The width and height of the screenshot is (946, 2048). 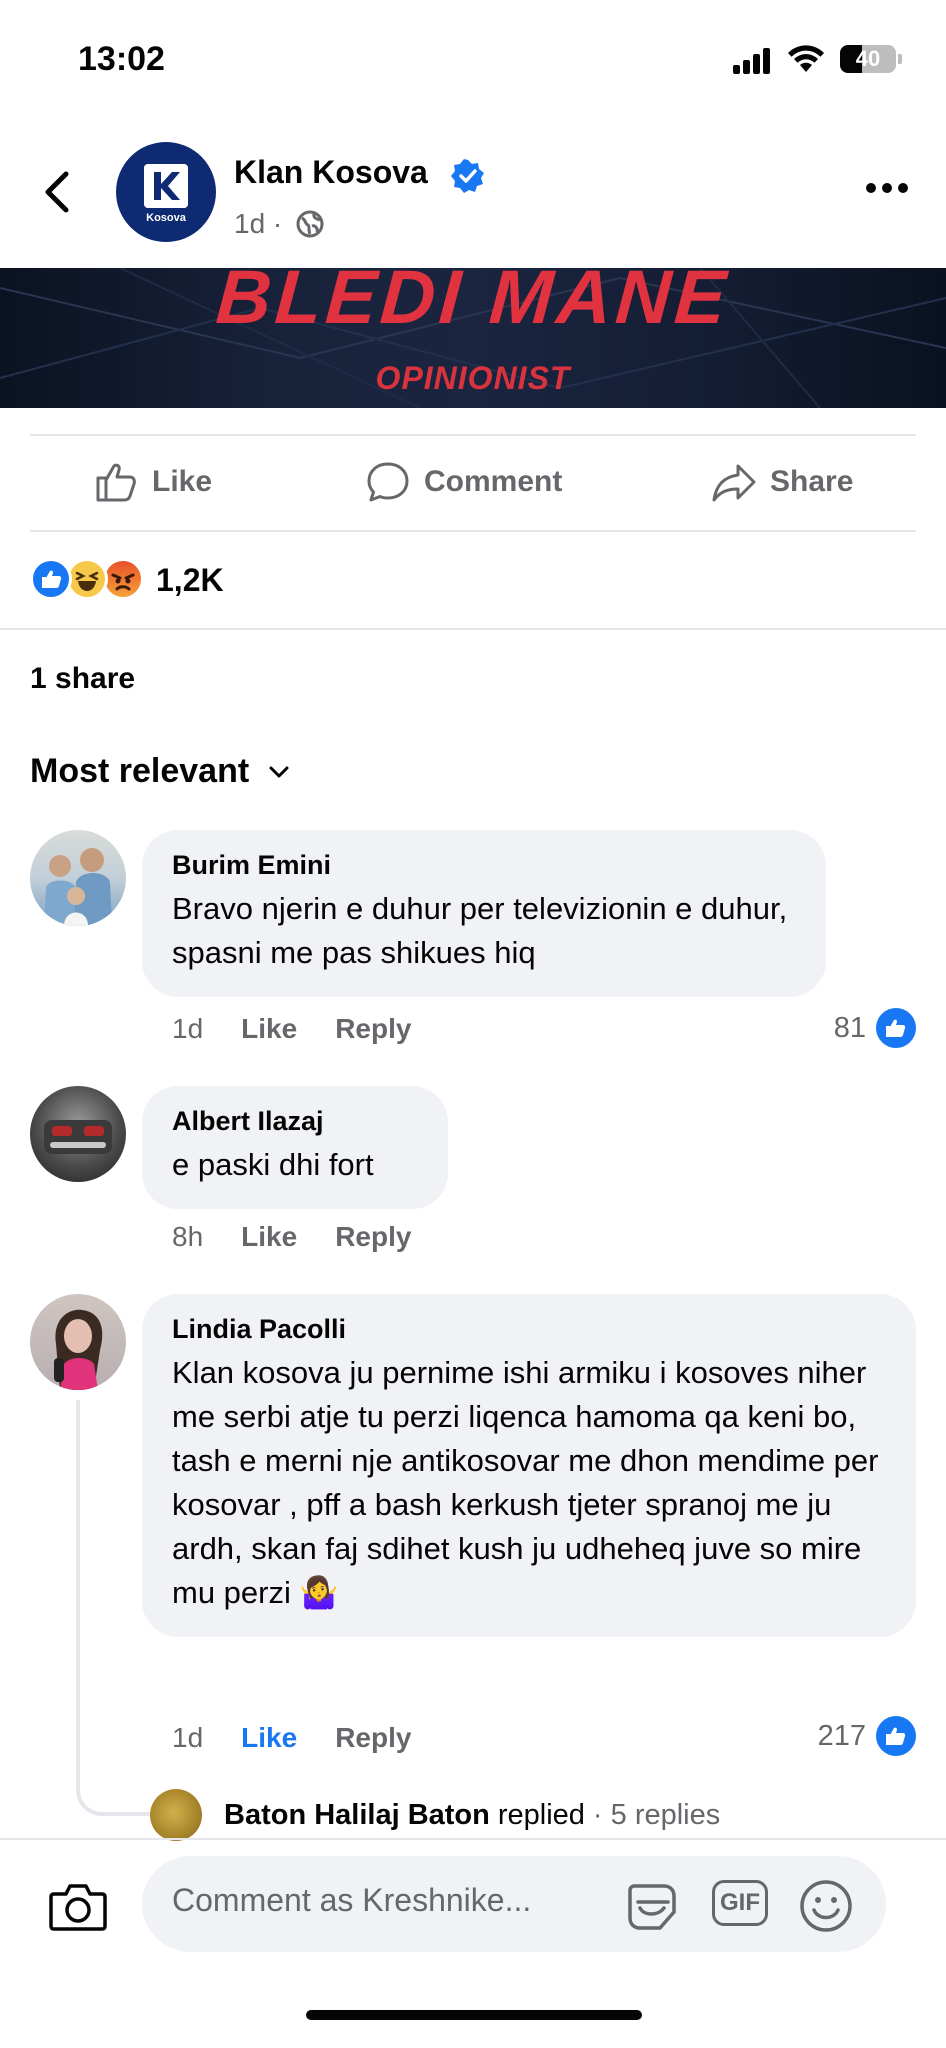 I want to click on share-count: 1 share, so click(x=82, y=679).